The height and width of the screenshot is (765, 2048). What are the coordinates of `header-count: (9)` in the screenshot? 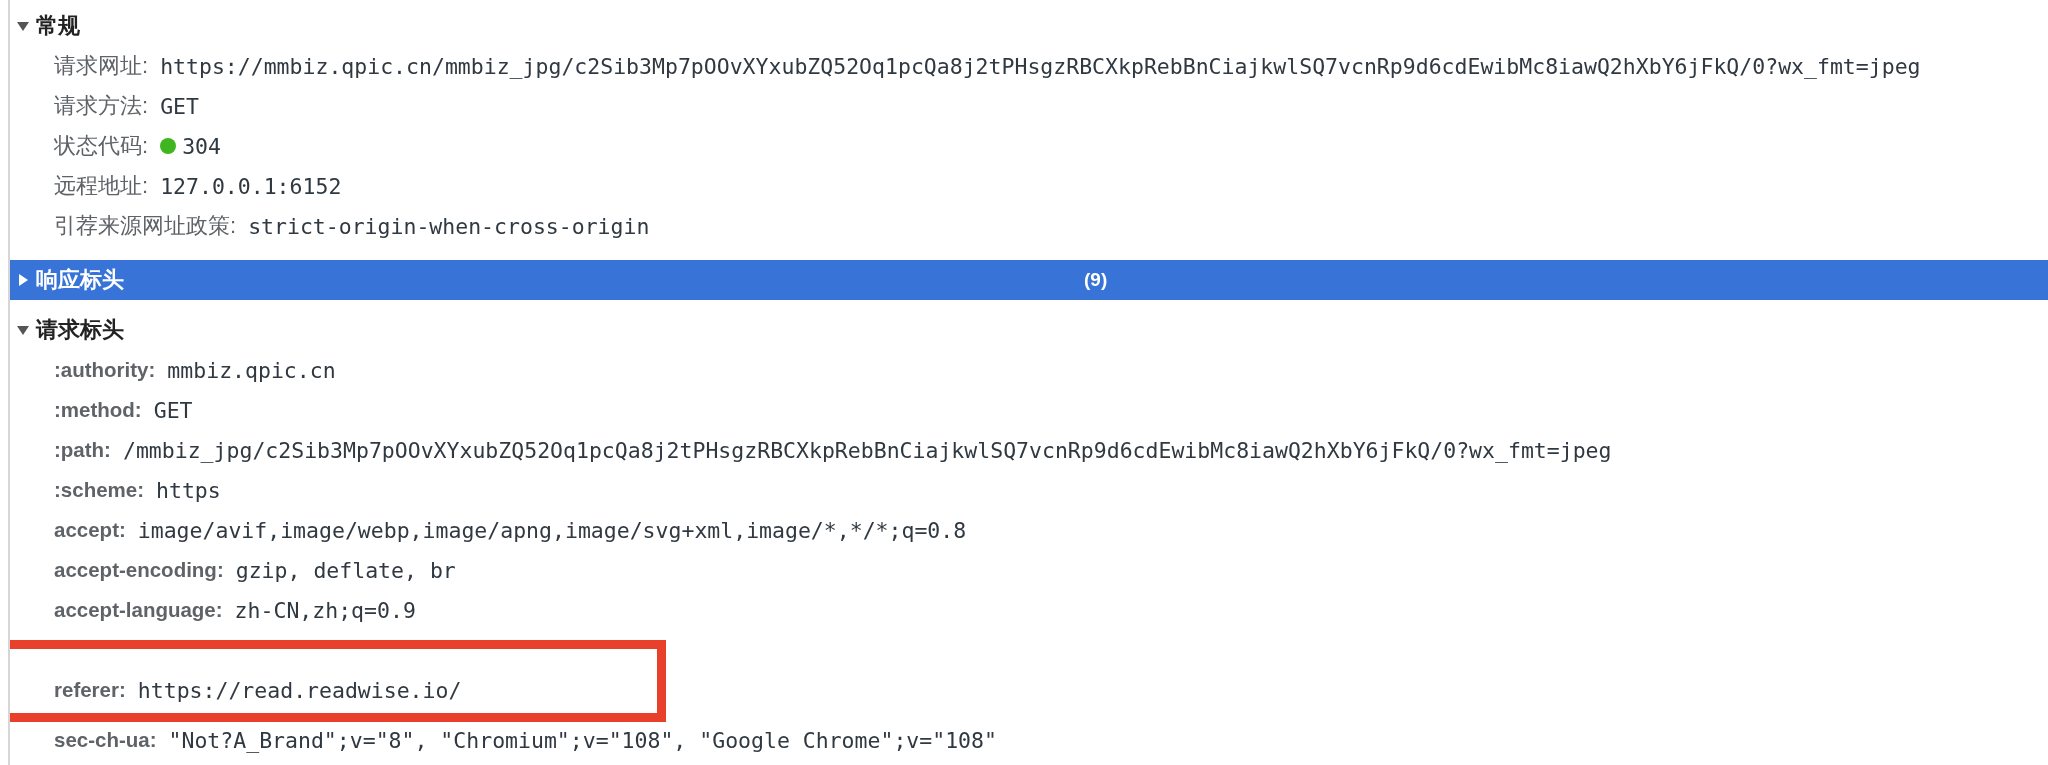 It's located at (1096, 280).